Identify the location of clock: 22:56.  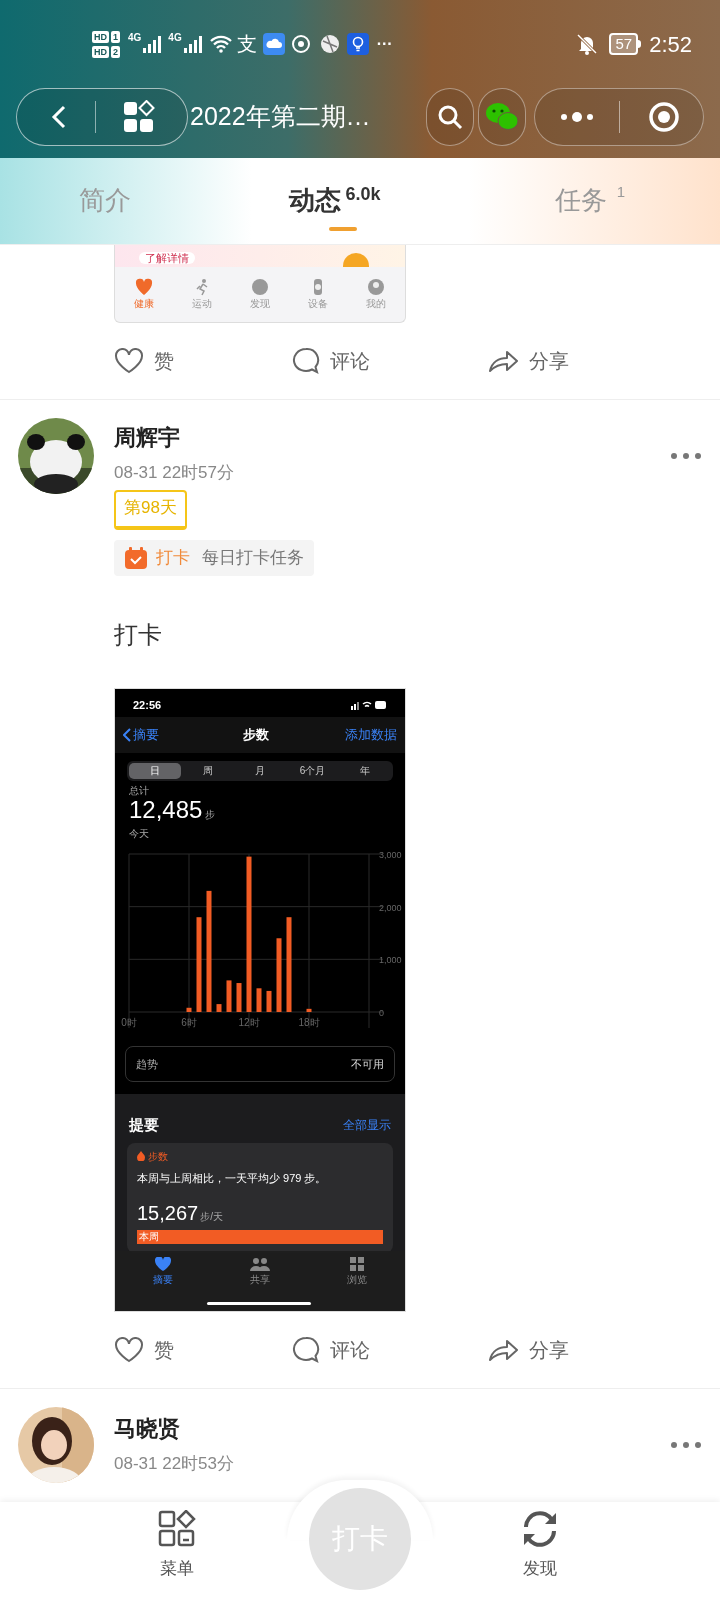
(147, 705).